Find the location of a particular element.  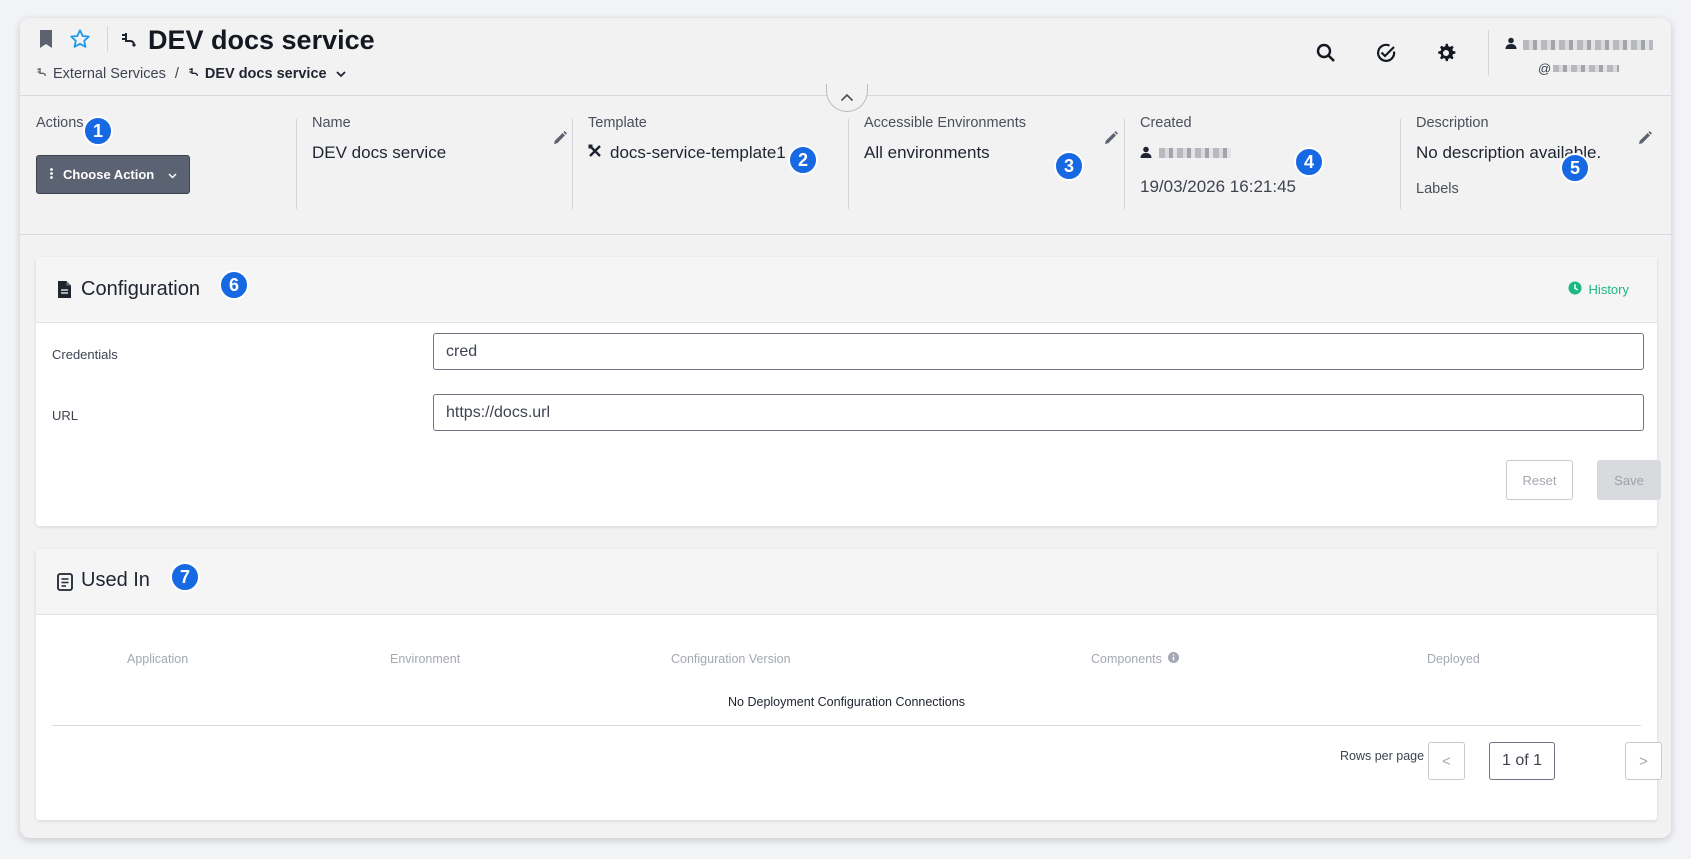

url-label: URL is located at coordinates (65, 415).